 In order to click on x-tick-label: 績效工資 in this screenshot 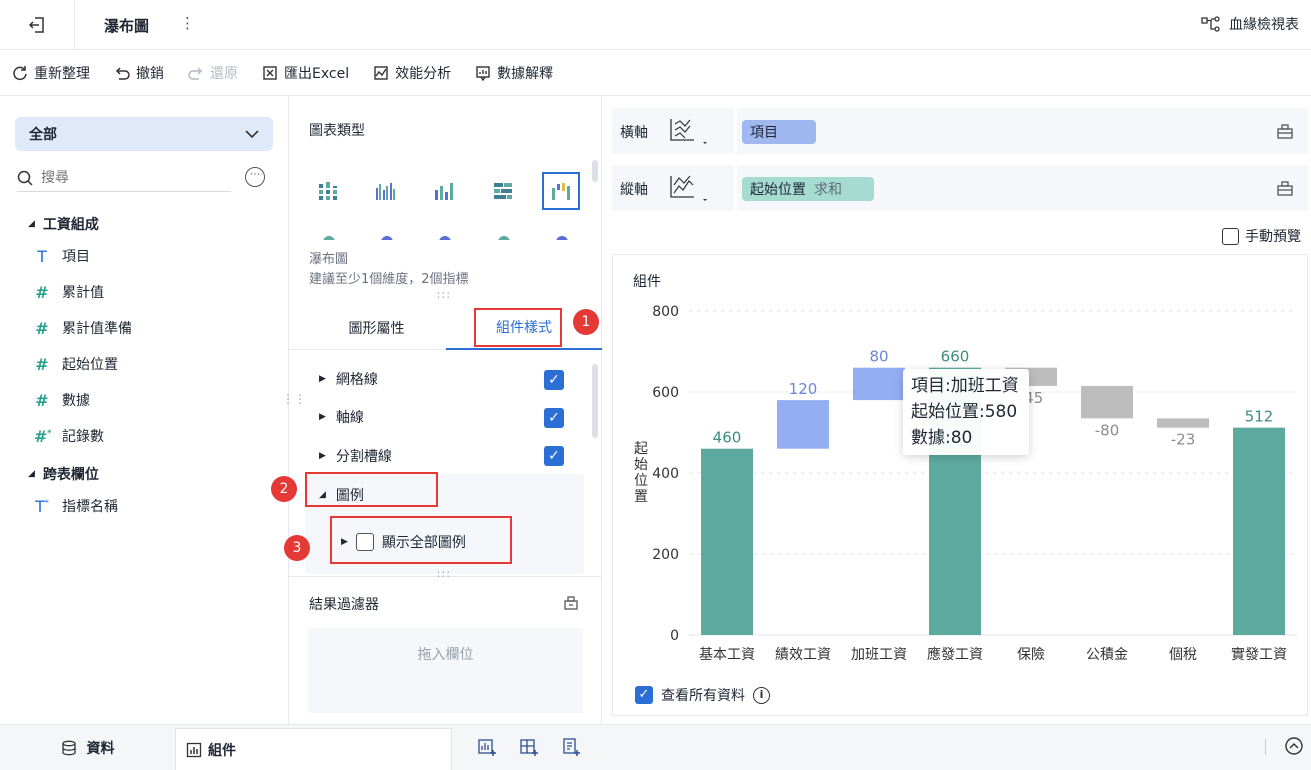, I will do `click(803, 655)`.